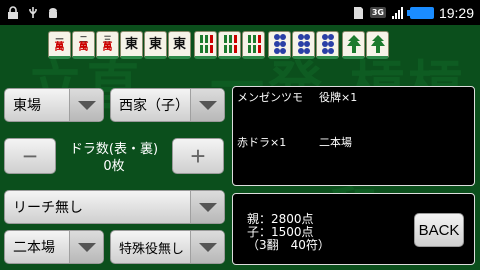  What do you see at coordinates (83, 45) in the screenshot?
I see `tile-2-man: 二萬` at bounding box center [83, 45].